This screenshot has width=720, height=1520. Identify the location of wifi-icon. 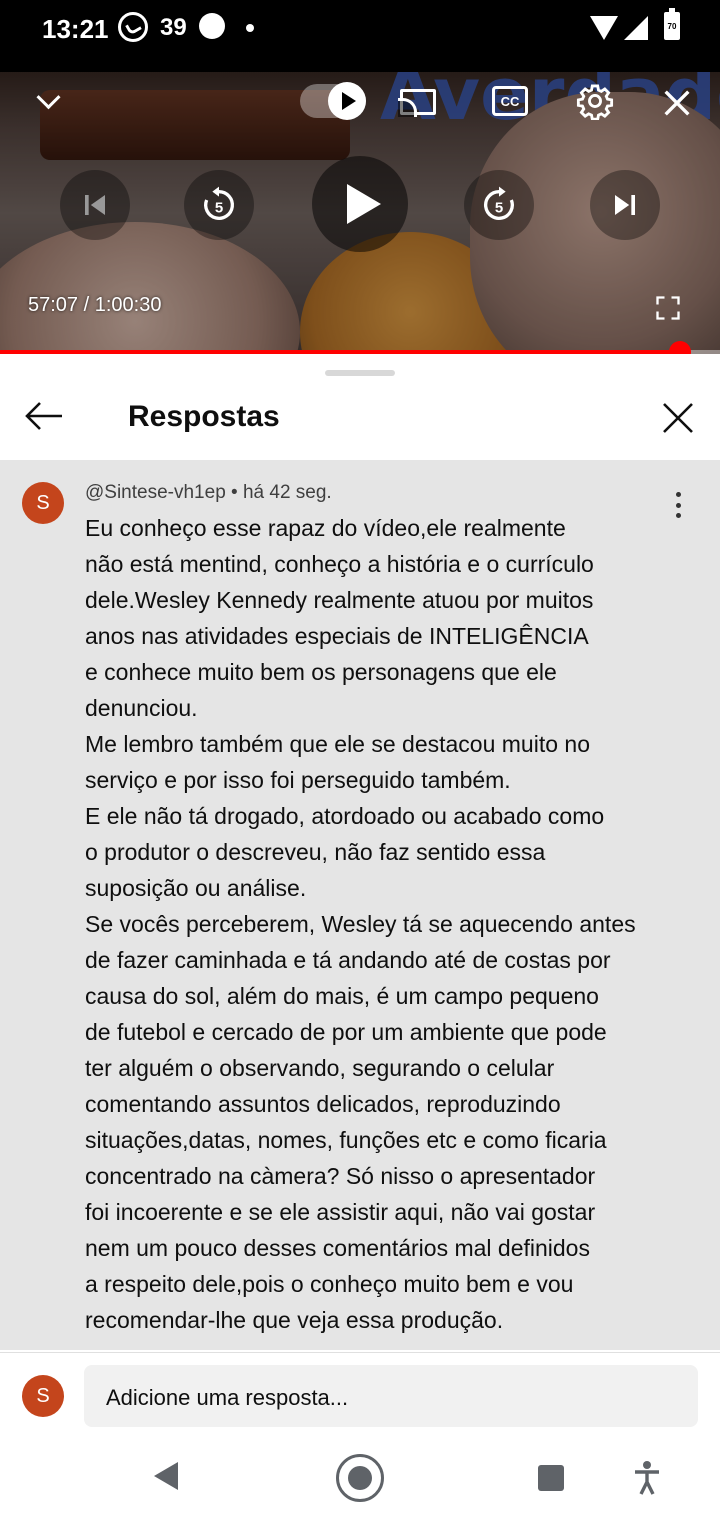
(604, 28).